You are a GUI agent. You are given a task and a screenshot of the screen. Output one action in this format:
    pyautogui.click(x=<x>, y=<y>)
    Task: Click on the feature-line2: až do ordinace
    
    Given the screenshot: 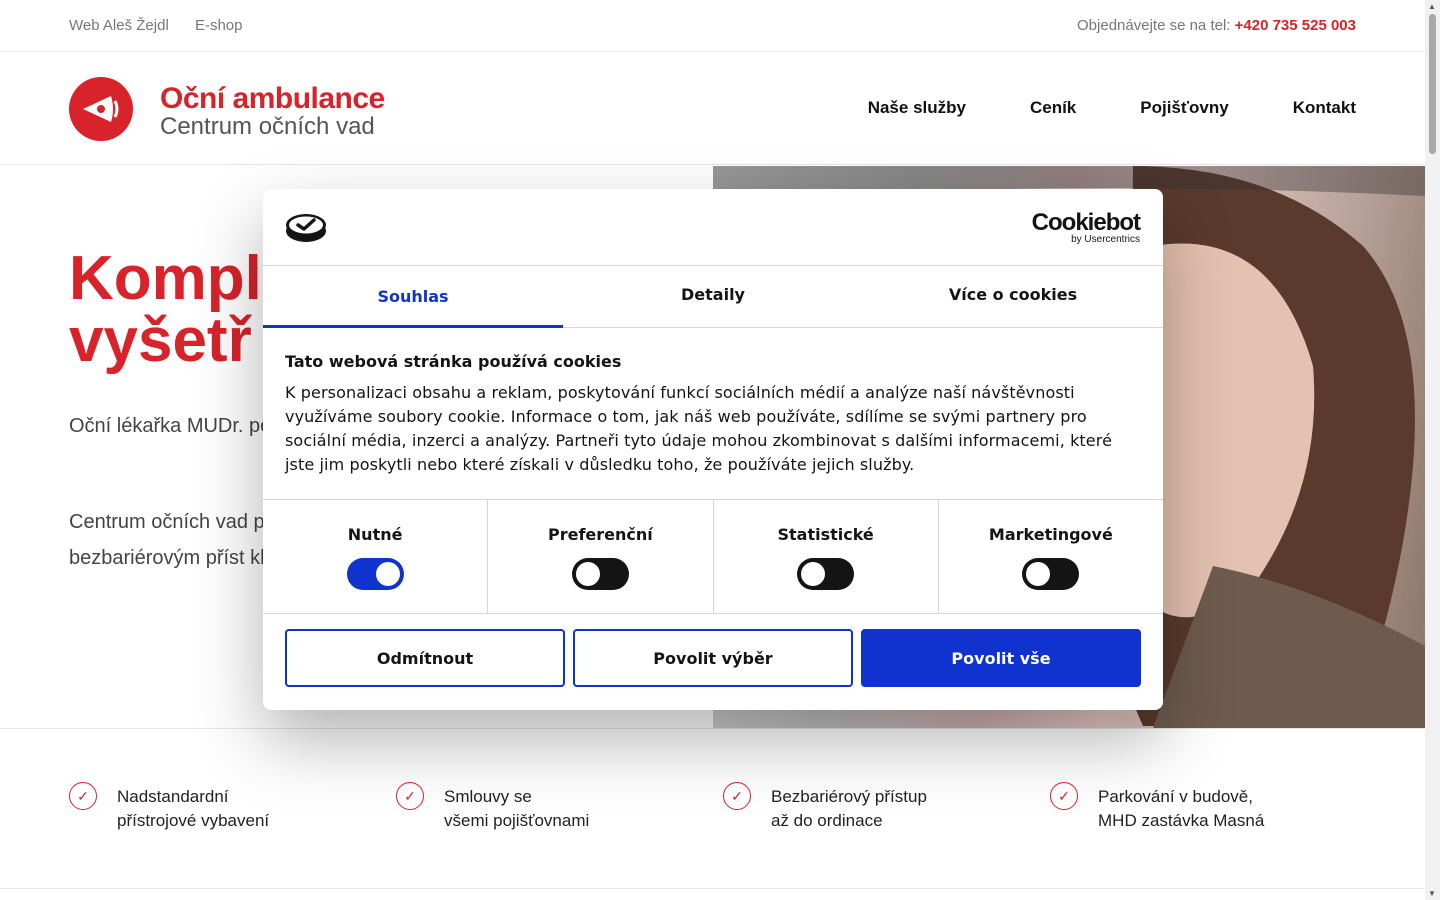 What is the action you would take?
    pyautogui.click(x=827, y=820)
    